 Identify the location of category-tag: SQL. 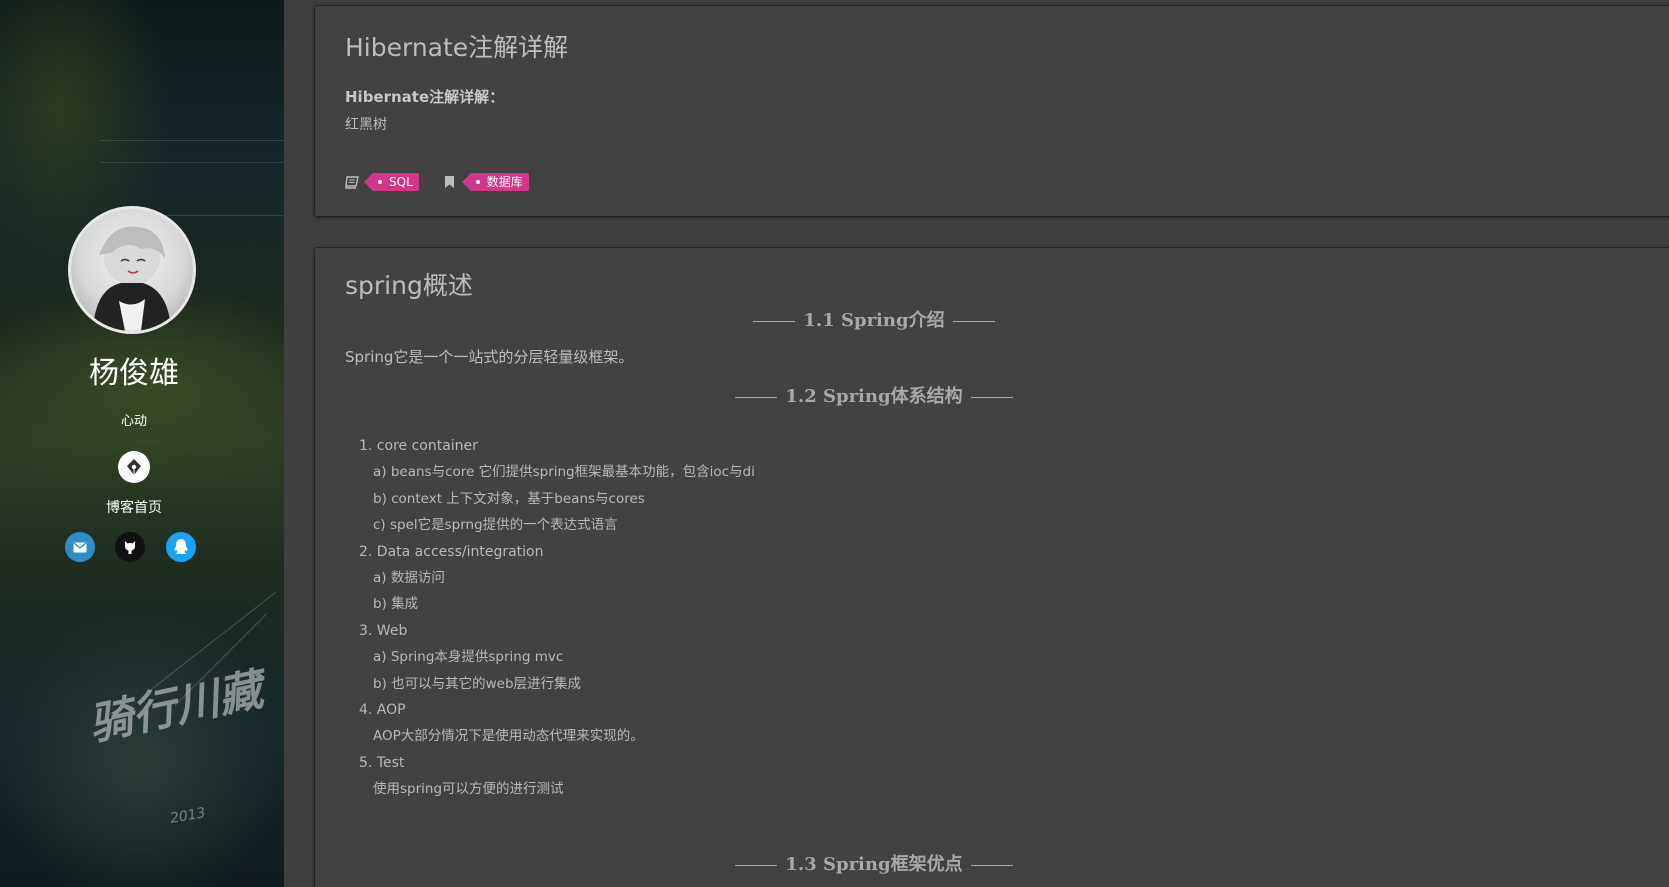
(391, 182).